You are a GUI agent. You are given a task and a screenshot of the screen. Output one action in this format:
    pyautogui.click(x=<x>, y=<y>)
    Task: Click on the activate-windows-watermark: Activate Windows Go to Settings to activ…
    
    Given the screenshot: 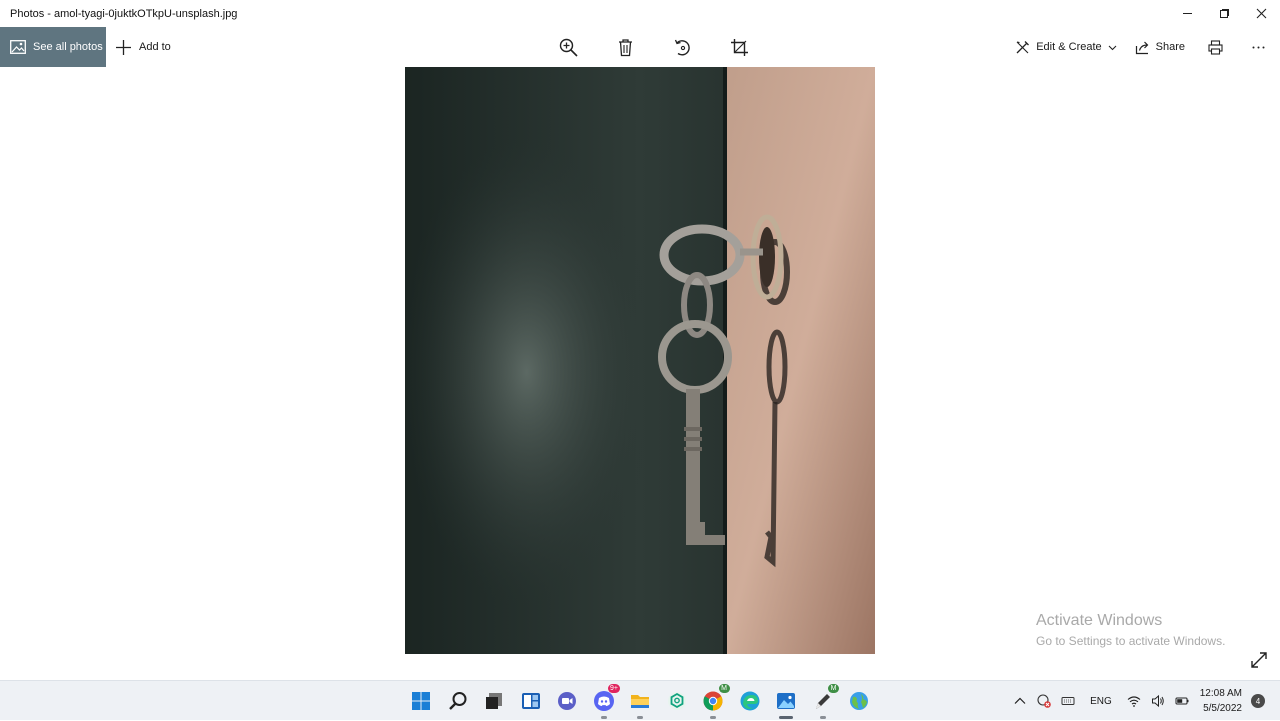 What is the action you would take?
    pyautogui.click(x=1130, y=630)
    